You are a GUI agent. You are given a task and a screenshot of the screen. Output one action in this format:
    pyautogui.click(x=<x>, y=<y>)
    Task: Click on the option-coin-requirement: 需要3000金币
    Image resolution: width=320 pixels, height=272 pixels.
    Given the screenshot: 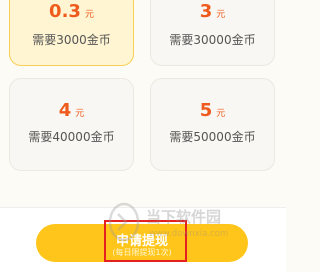 What is the action you would take?
    pyautogui.click(x=71, y=40)
    